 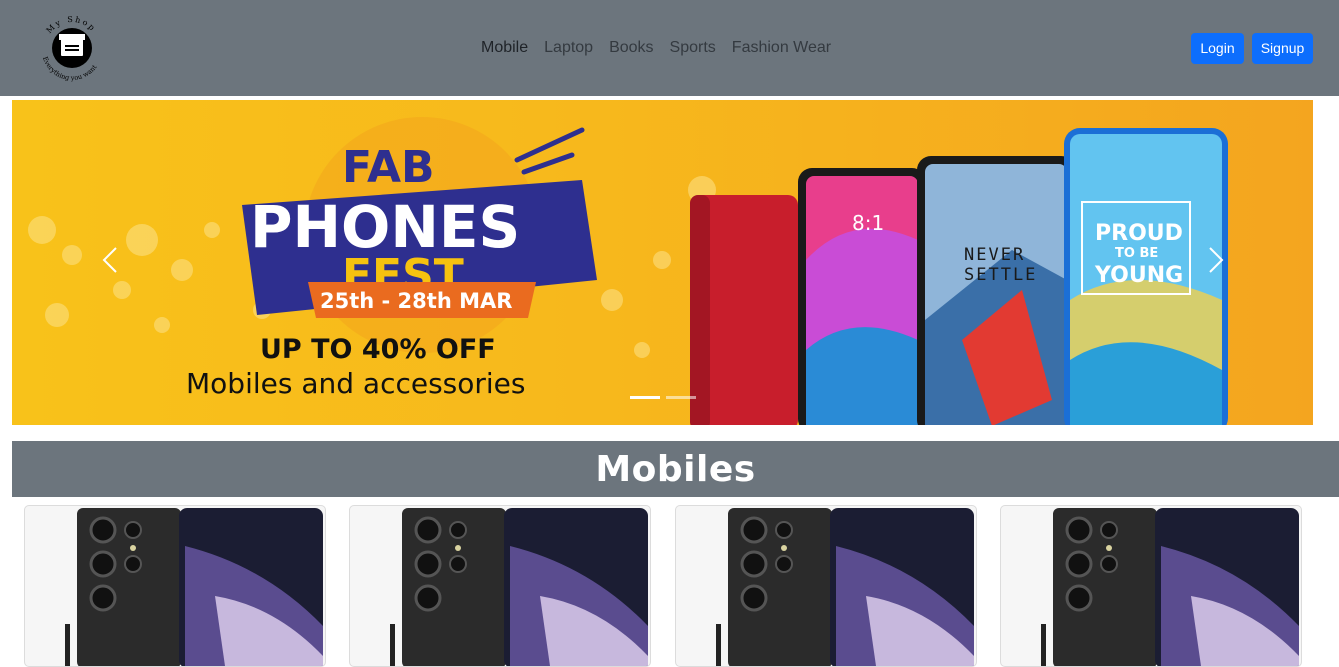 What do you see at coordinates (1138, 275) in the screenshot?
I see `banner-phone-young: YOUNG` at bounding box center [1138, 275].